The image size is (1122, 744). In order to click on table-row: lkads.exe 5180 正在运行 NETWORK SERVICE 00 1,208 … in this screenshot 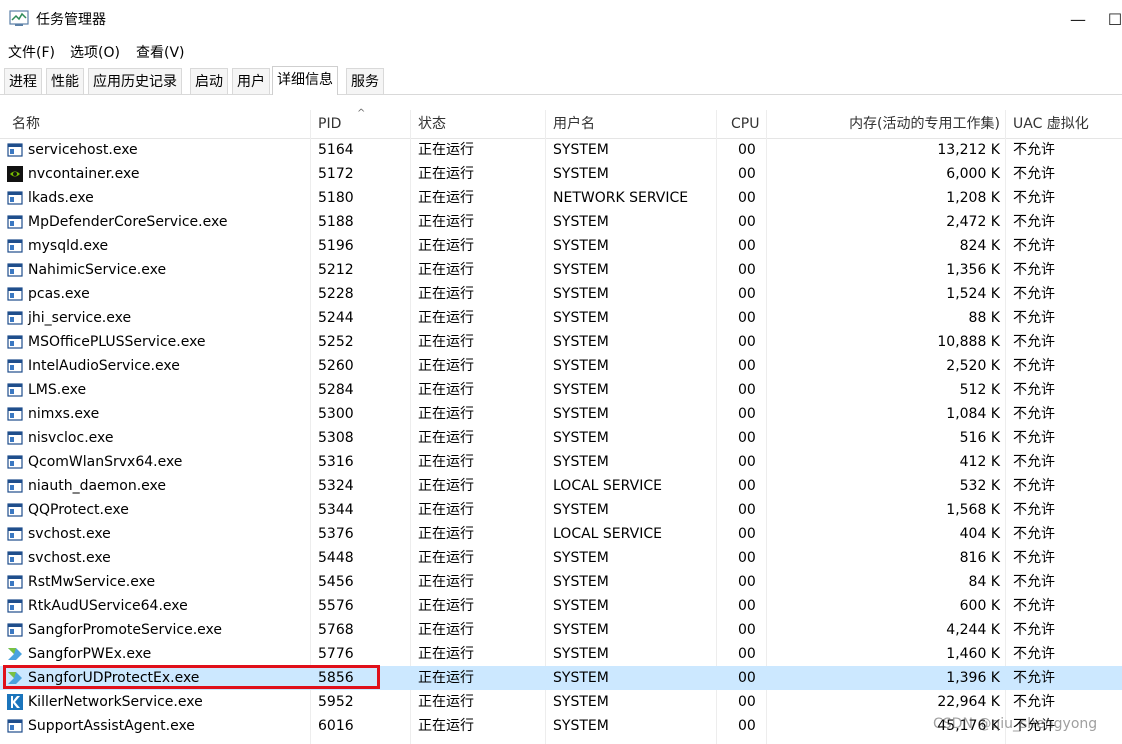, I will do `click(561, 198)`.